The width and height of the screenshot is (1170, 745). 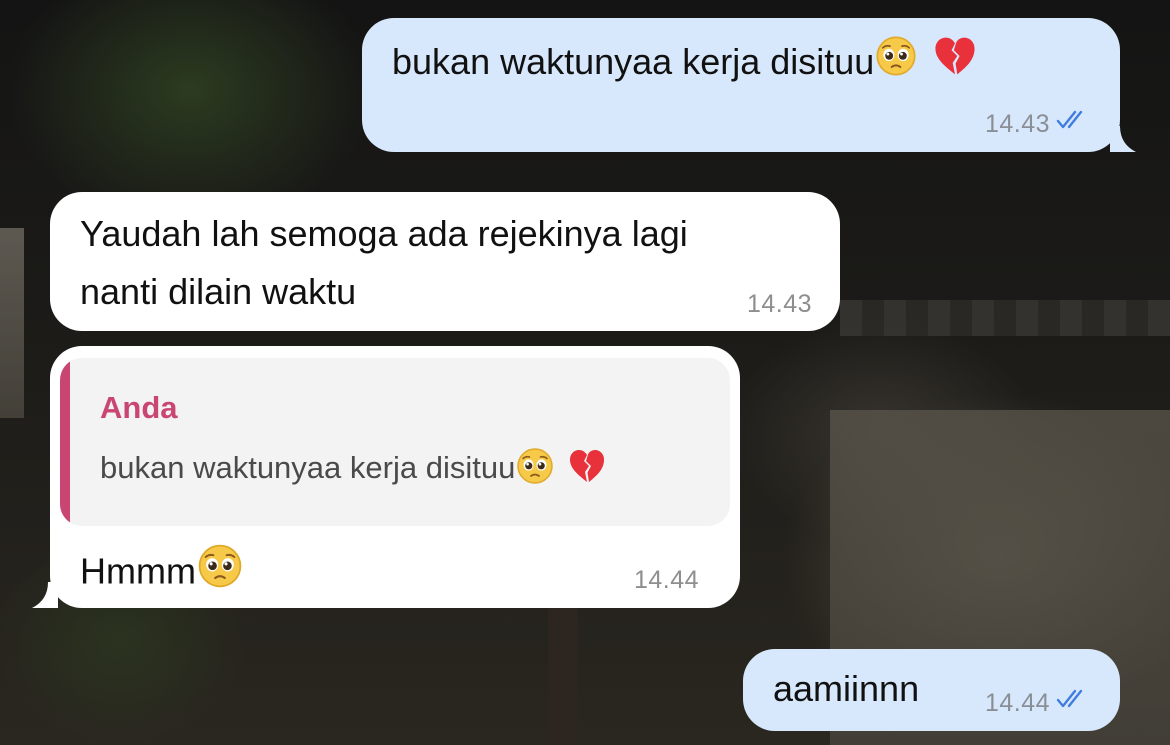 What do you see at coordinates (931, 690) in the screenshot?
I see `message-bubble-outgoing: aamiinnn 14.44` at bounding box center [931, 690].